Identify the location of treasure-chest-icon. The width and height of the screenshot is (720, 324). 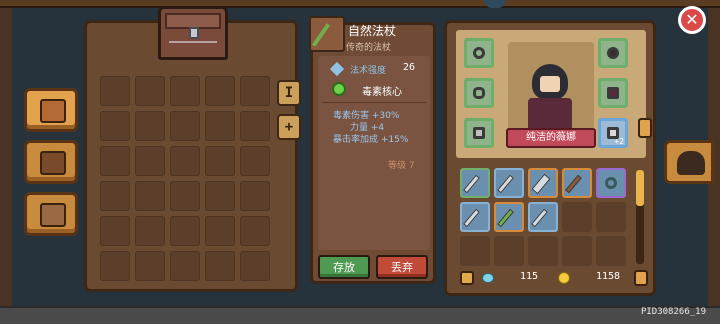
(53, 111).